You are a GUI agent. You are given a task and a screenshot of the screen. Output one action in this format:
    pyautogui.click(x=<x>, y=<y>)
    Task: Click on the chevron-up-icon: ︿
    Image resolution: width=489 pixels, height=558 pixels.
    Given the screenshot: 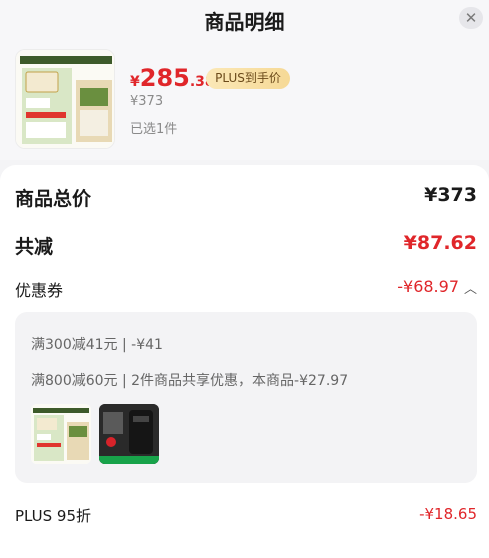 What is the action you would take?
    pyautogui.click(x=470, y=287)
    